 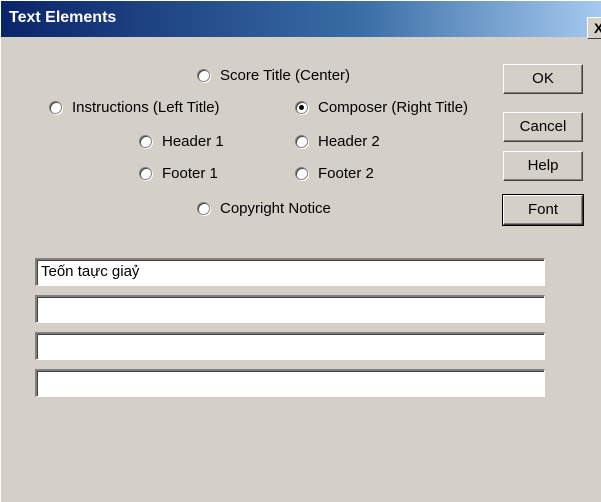 I want to click on radio-label: Footer 1, so click(x=190, y=173).